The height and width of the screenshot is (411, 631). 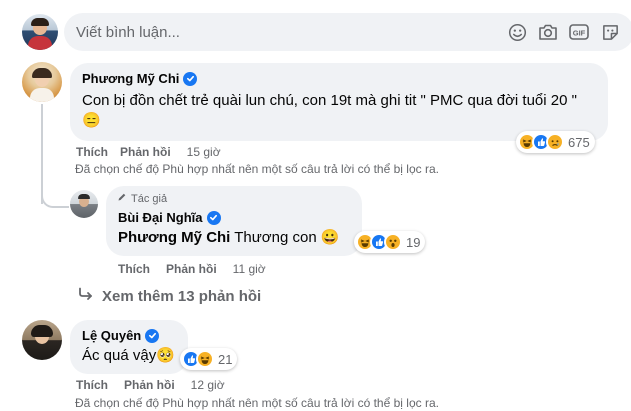 What do you see at coordinates (286, 32) in the screenshot?
I see `comment-input` at bounding box center [286, 32].